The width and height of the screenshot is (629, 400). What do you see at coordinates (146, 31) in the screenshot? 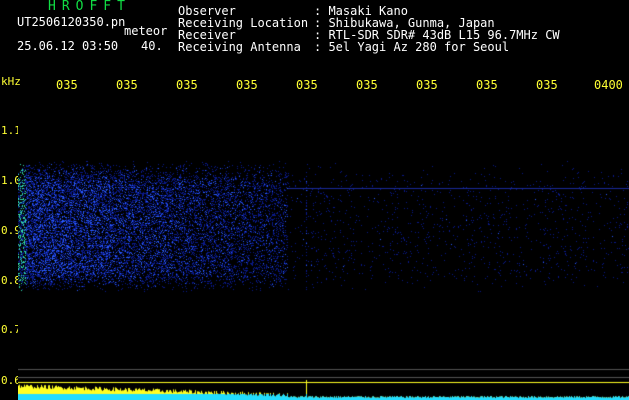
I see `file-type: meteor` at bounding box center [146, 31].